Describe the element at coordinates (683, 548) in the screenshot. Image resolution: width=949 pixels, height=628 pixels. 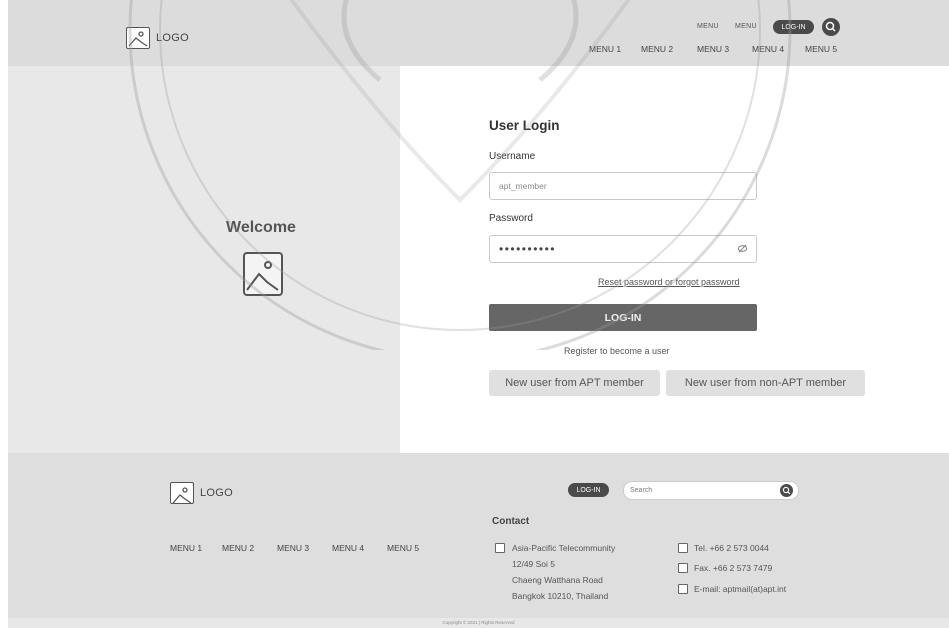
I see `phone-icon` at that location.